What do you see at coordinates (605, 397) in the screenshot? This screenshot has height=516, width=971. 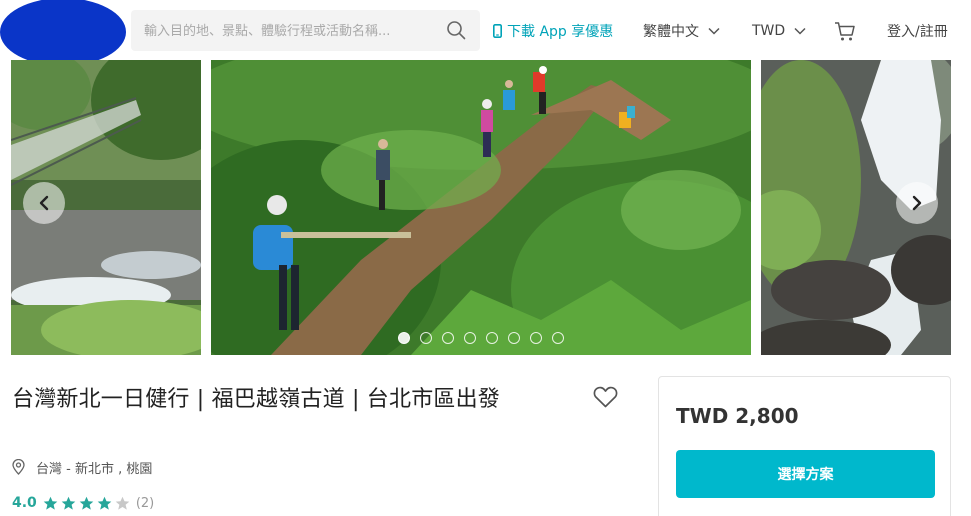 I see `heart-icon` at bounding box center [605, 397].